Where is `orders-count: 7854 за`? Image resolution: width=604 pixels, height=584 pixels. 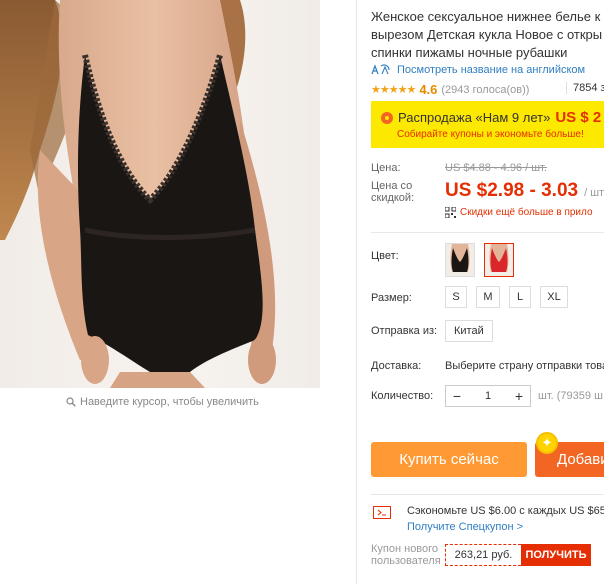 orders-count: 7854 за is located at coordinates (585, 88).